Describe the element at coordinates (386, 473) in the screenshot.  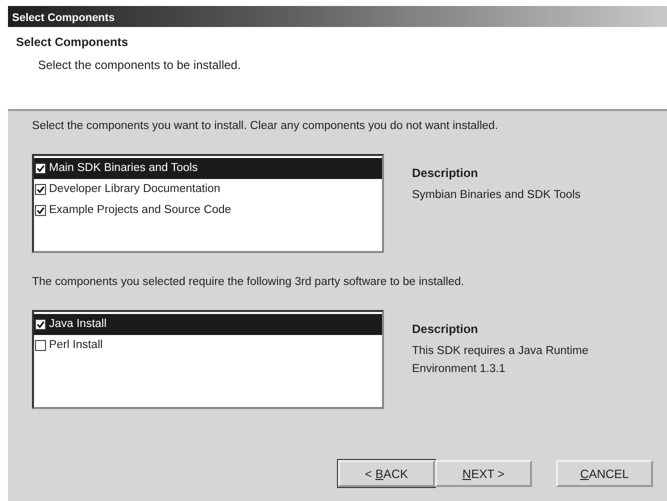
I see `wizard-button: < BACK` at that location.